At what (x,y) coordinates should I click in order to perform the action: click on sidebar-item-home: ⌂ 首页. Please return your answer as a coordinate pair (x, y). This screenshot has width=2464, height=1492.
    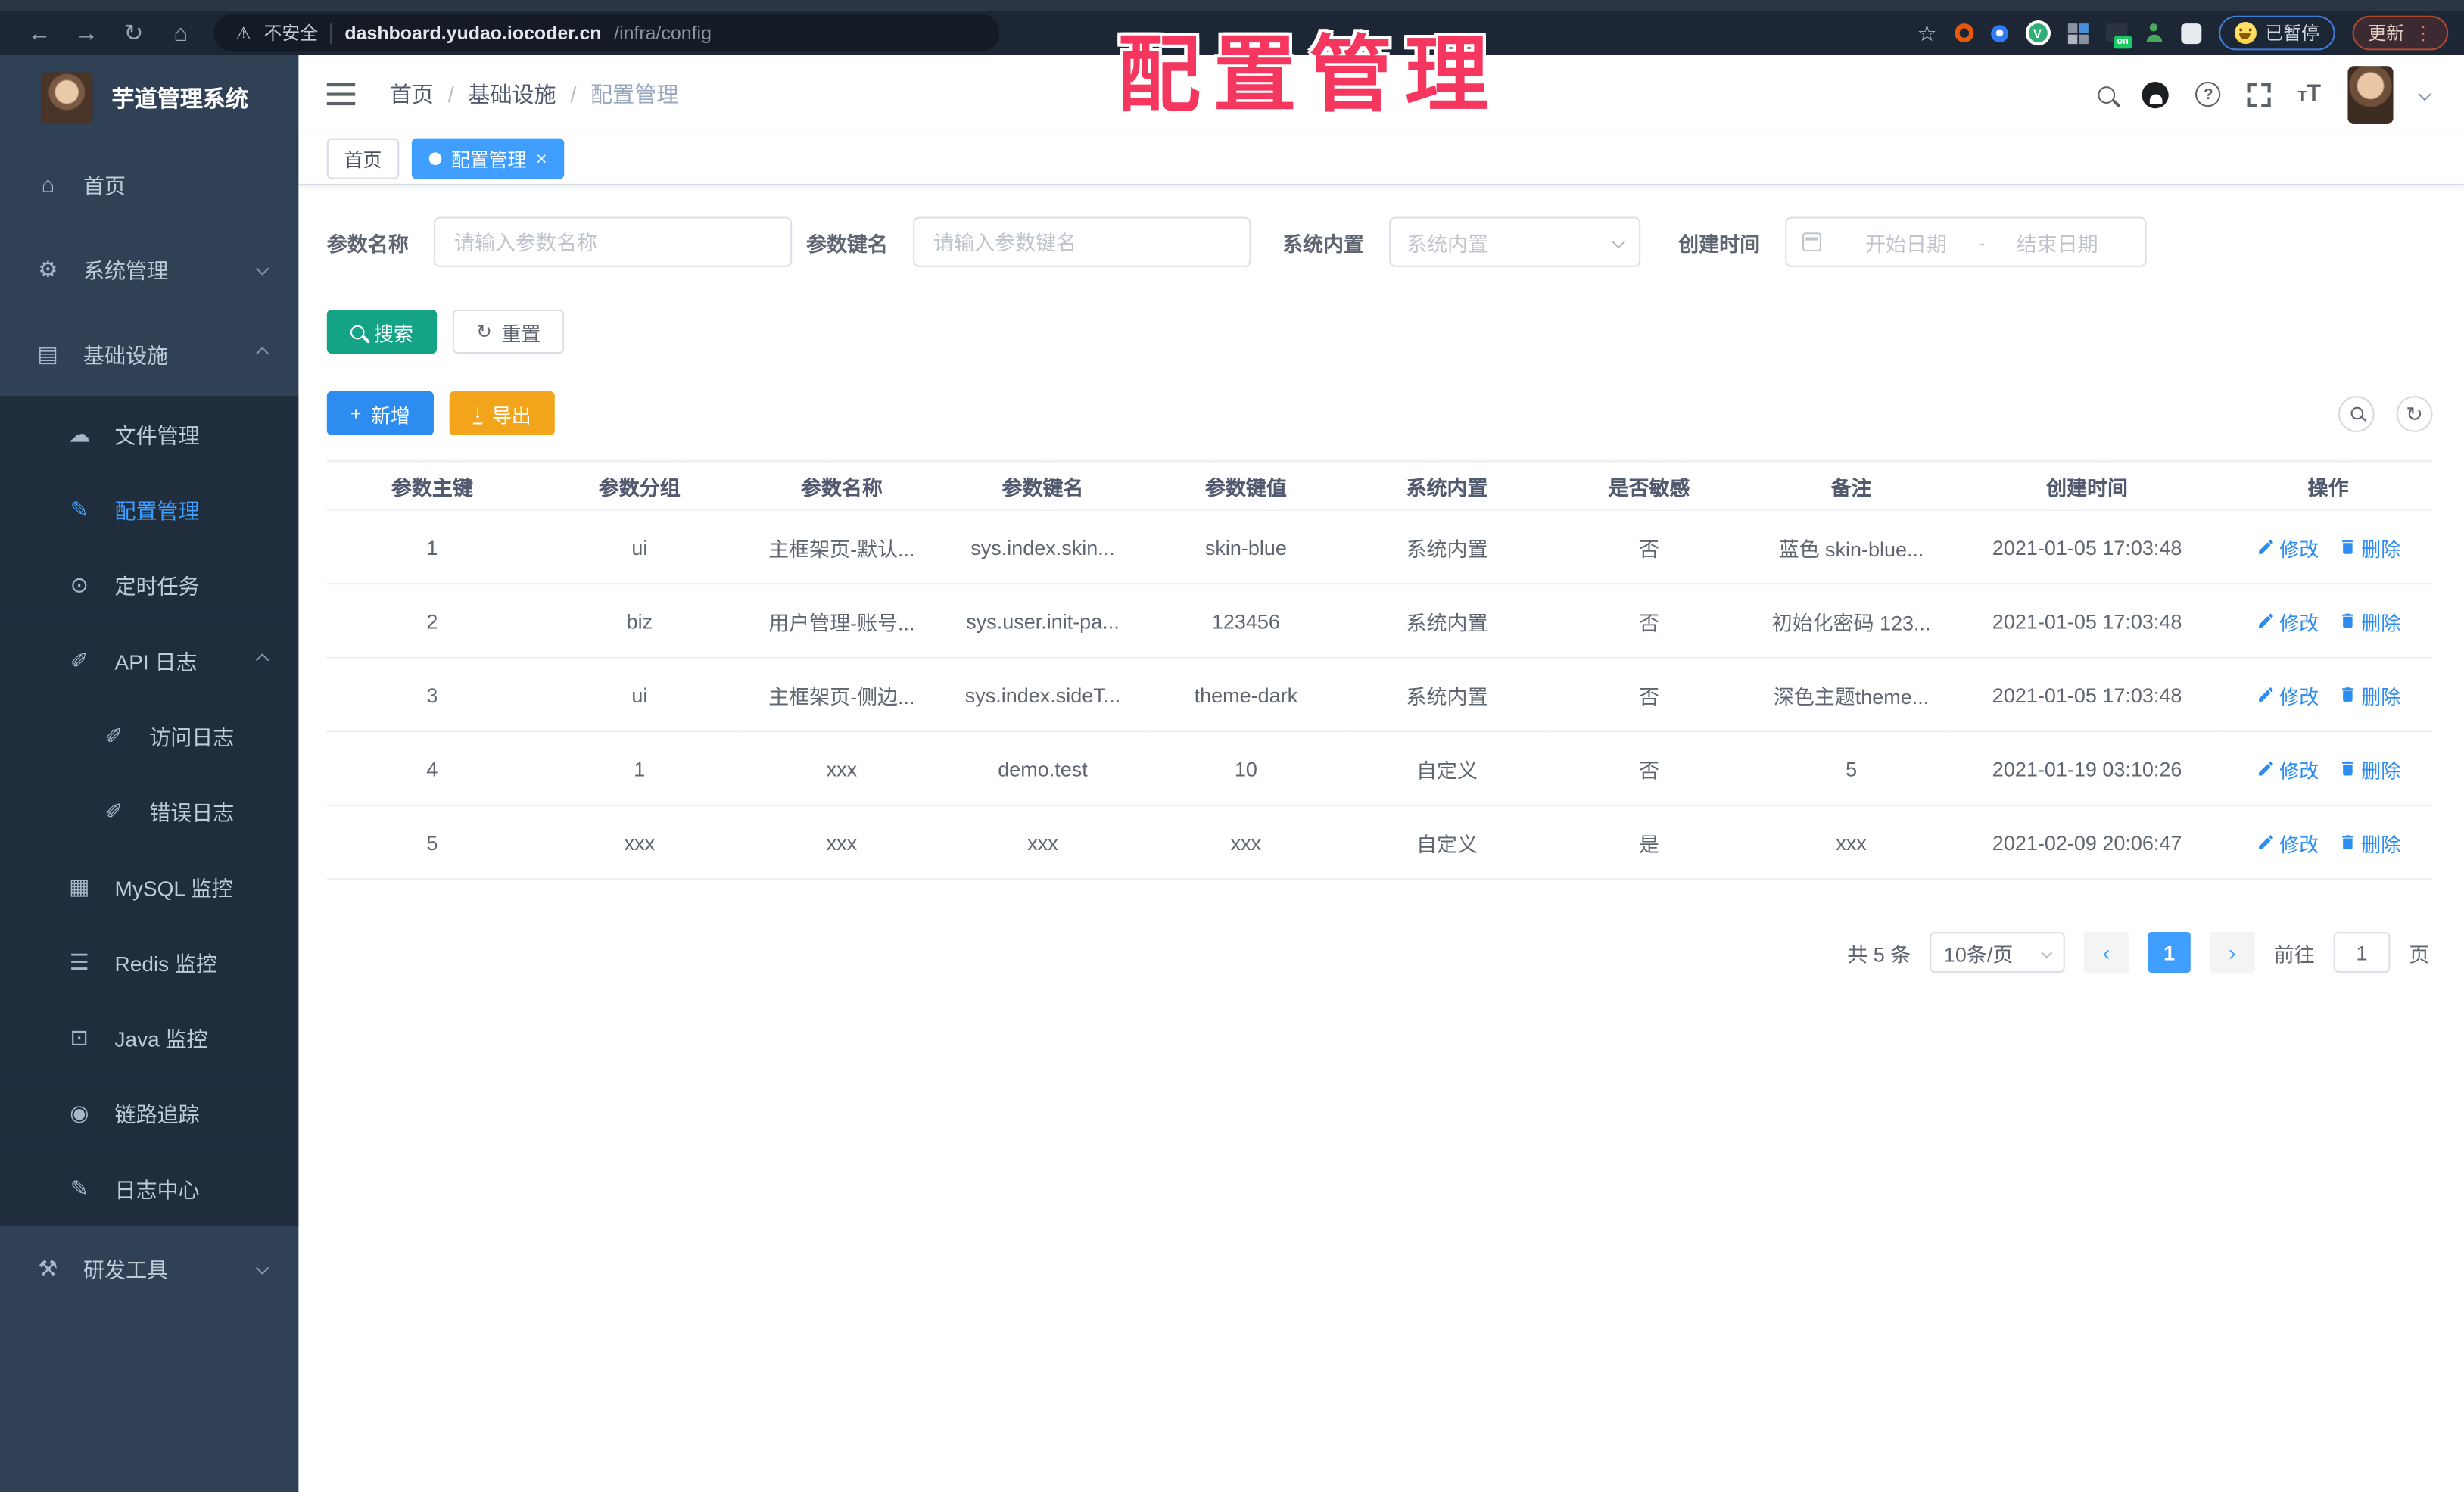
    Looking at the image, I should click on (149, 184).